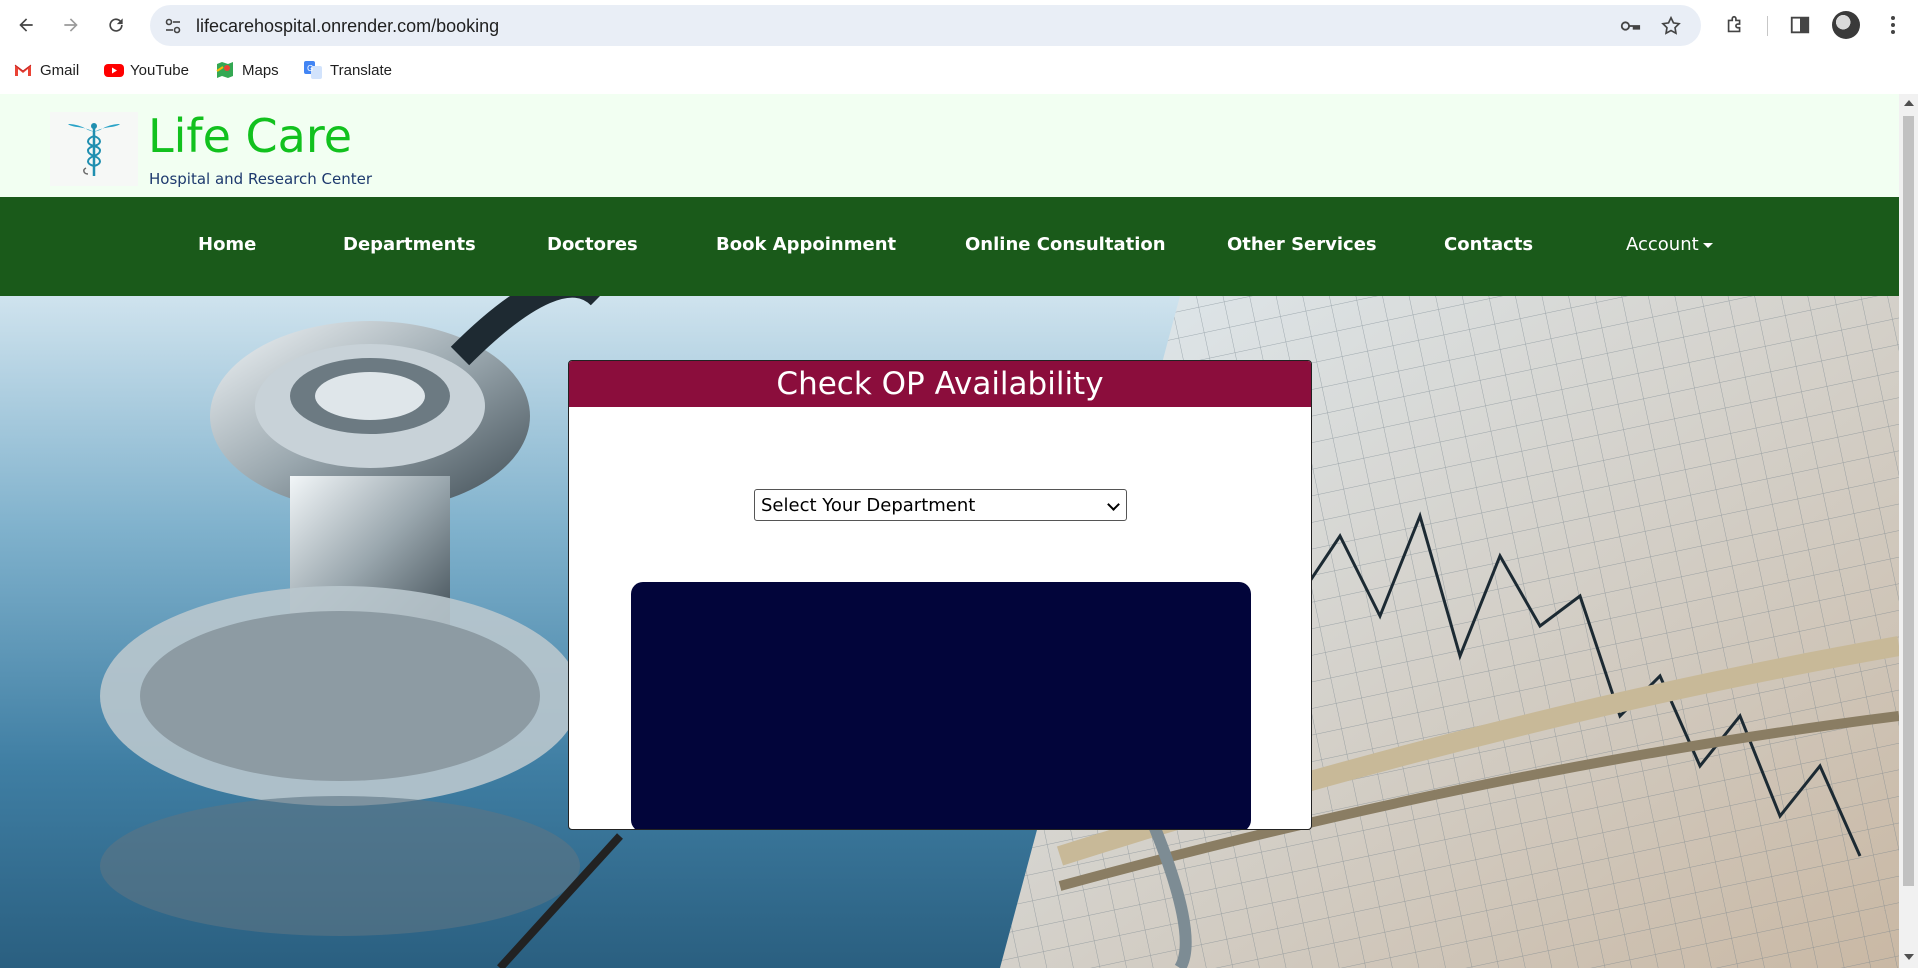 The image size is (1918, 968). What do you see at coordinates (1662, 244) in the screenshot?
I see `account-label: Account` at bounding box center [1662, 244].